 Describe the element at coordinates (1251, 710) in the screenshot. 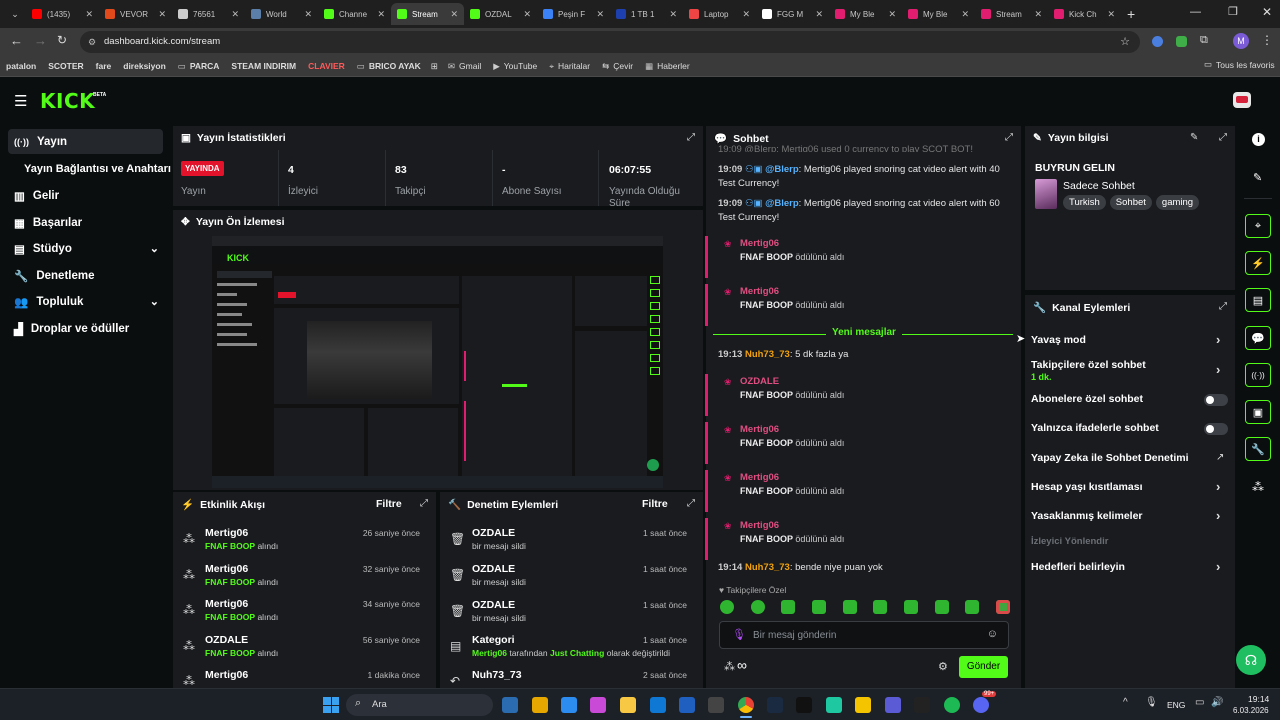

I see `clock-date: 6.03.2026` at that location.